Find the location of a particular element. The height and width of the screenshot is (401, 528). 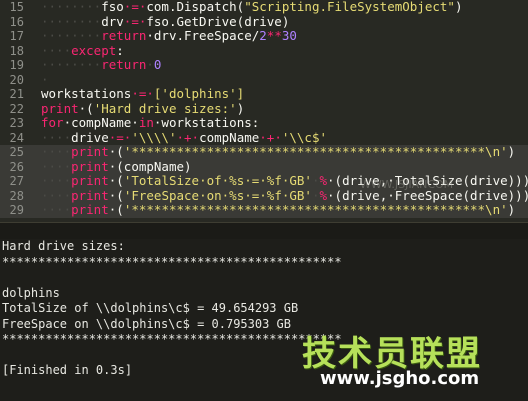

code-line: 18 ····except: is located at coordinates (264, 50).